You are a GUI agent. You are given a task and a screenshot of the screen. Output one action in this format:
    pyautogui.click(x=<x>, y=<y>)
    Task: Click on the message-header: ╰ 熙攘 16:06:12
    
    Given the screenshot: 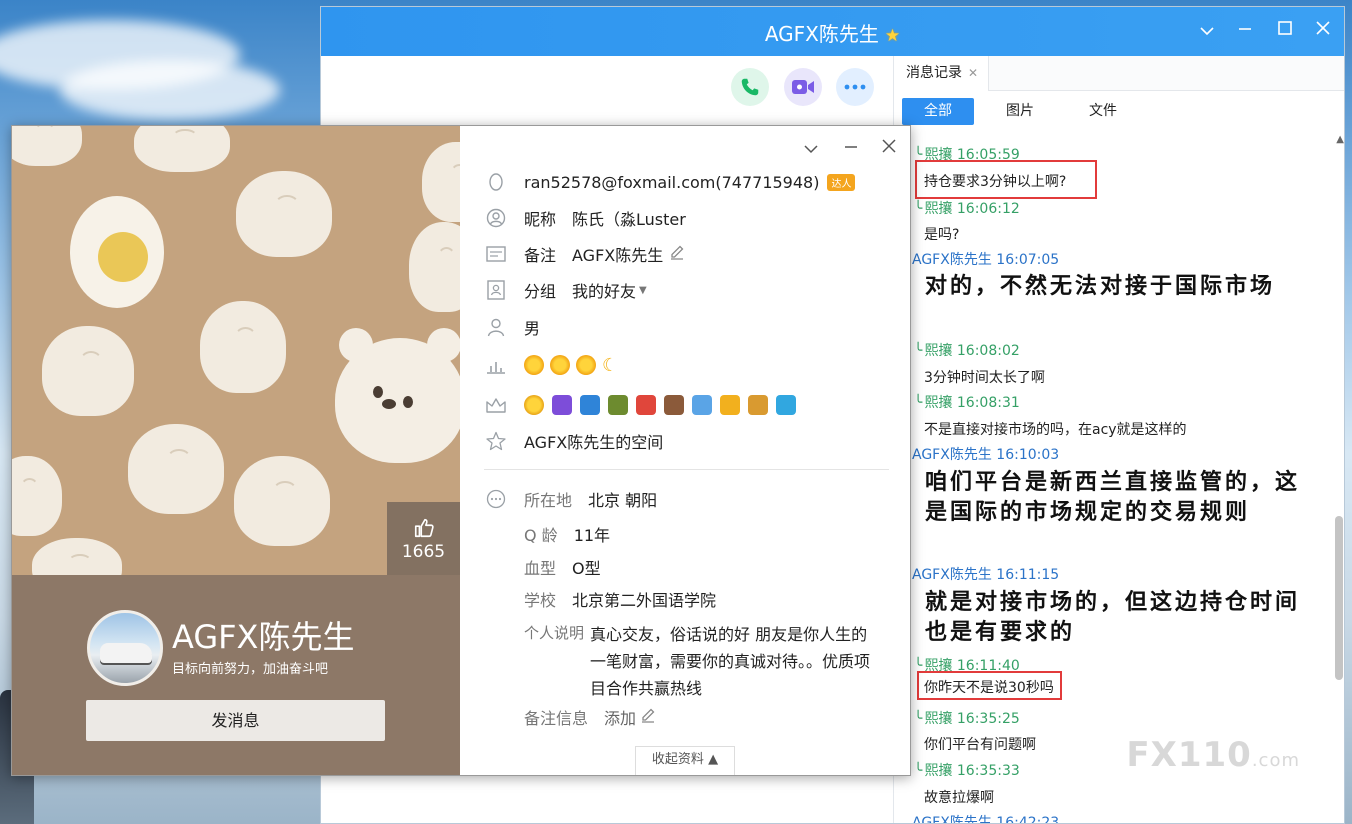 What is the action you would take?
    pyautogui.click(x=967, y=209)
    